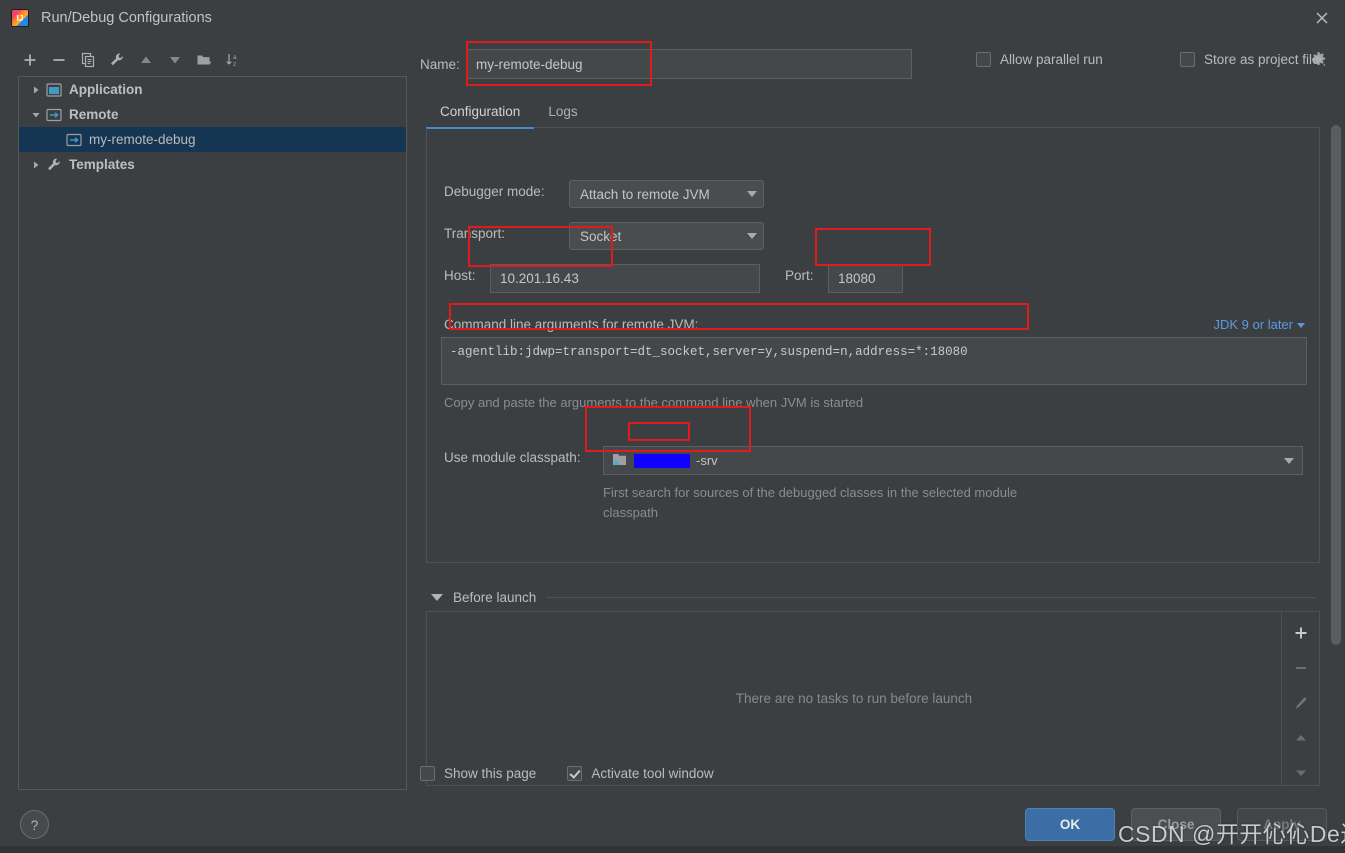  I want to click on host-input, so click(625, 278).